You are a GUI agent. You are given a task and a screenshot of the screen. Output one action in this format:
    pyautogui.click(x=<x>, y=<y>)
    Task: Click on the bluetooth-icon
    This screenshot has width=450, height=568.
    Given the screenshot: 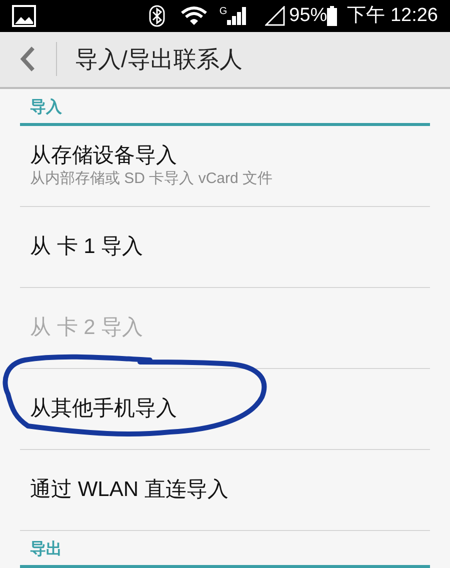 What is the action you would take?
    pyautogui.click(x=157, y=15)
    